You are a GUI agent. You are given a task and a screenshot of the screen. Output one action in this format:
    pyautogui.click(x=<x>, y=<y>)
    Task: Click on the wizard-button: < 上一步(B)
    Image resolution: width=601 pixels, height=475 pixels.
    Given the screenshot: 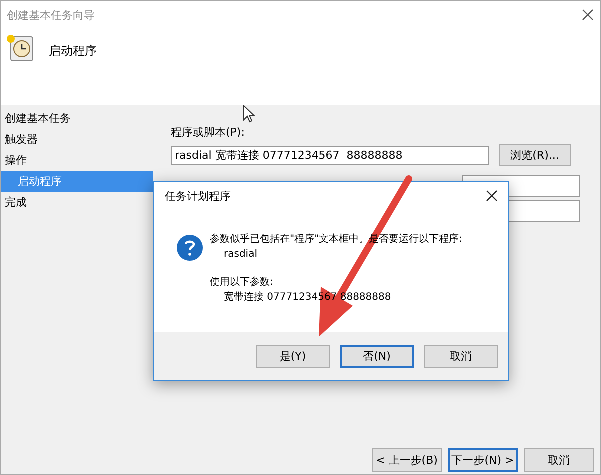 What is the action you would take?
    pyautogui.click(x=407, y=460)
    